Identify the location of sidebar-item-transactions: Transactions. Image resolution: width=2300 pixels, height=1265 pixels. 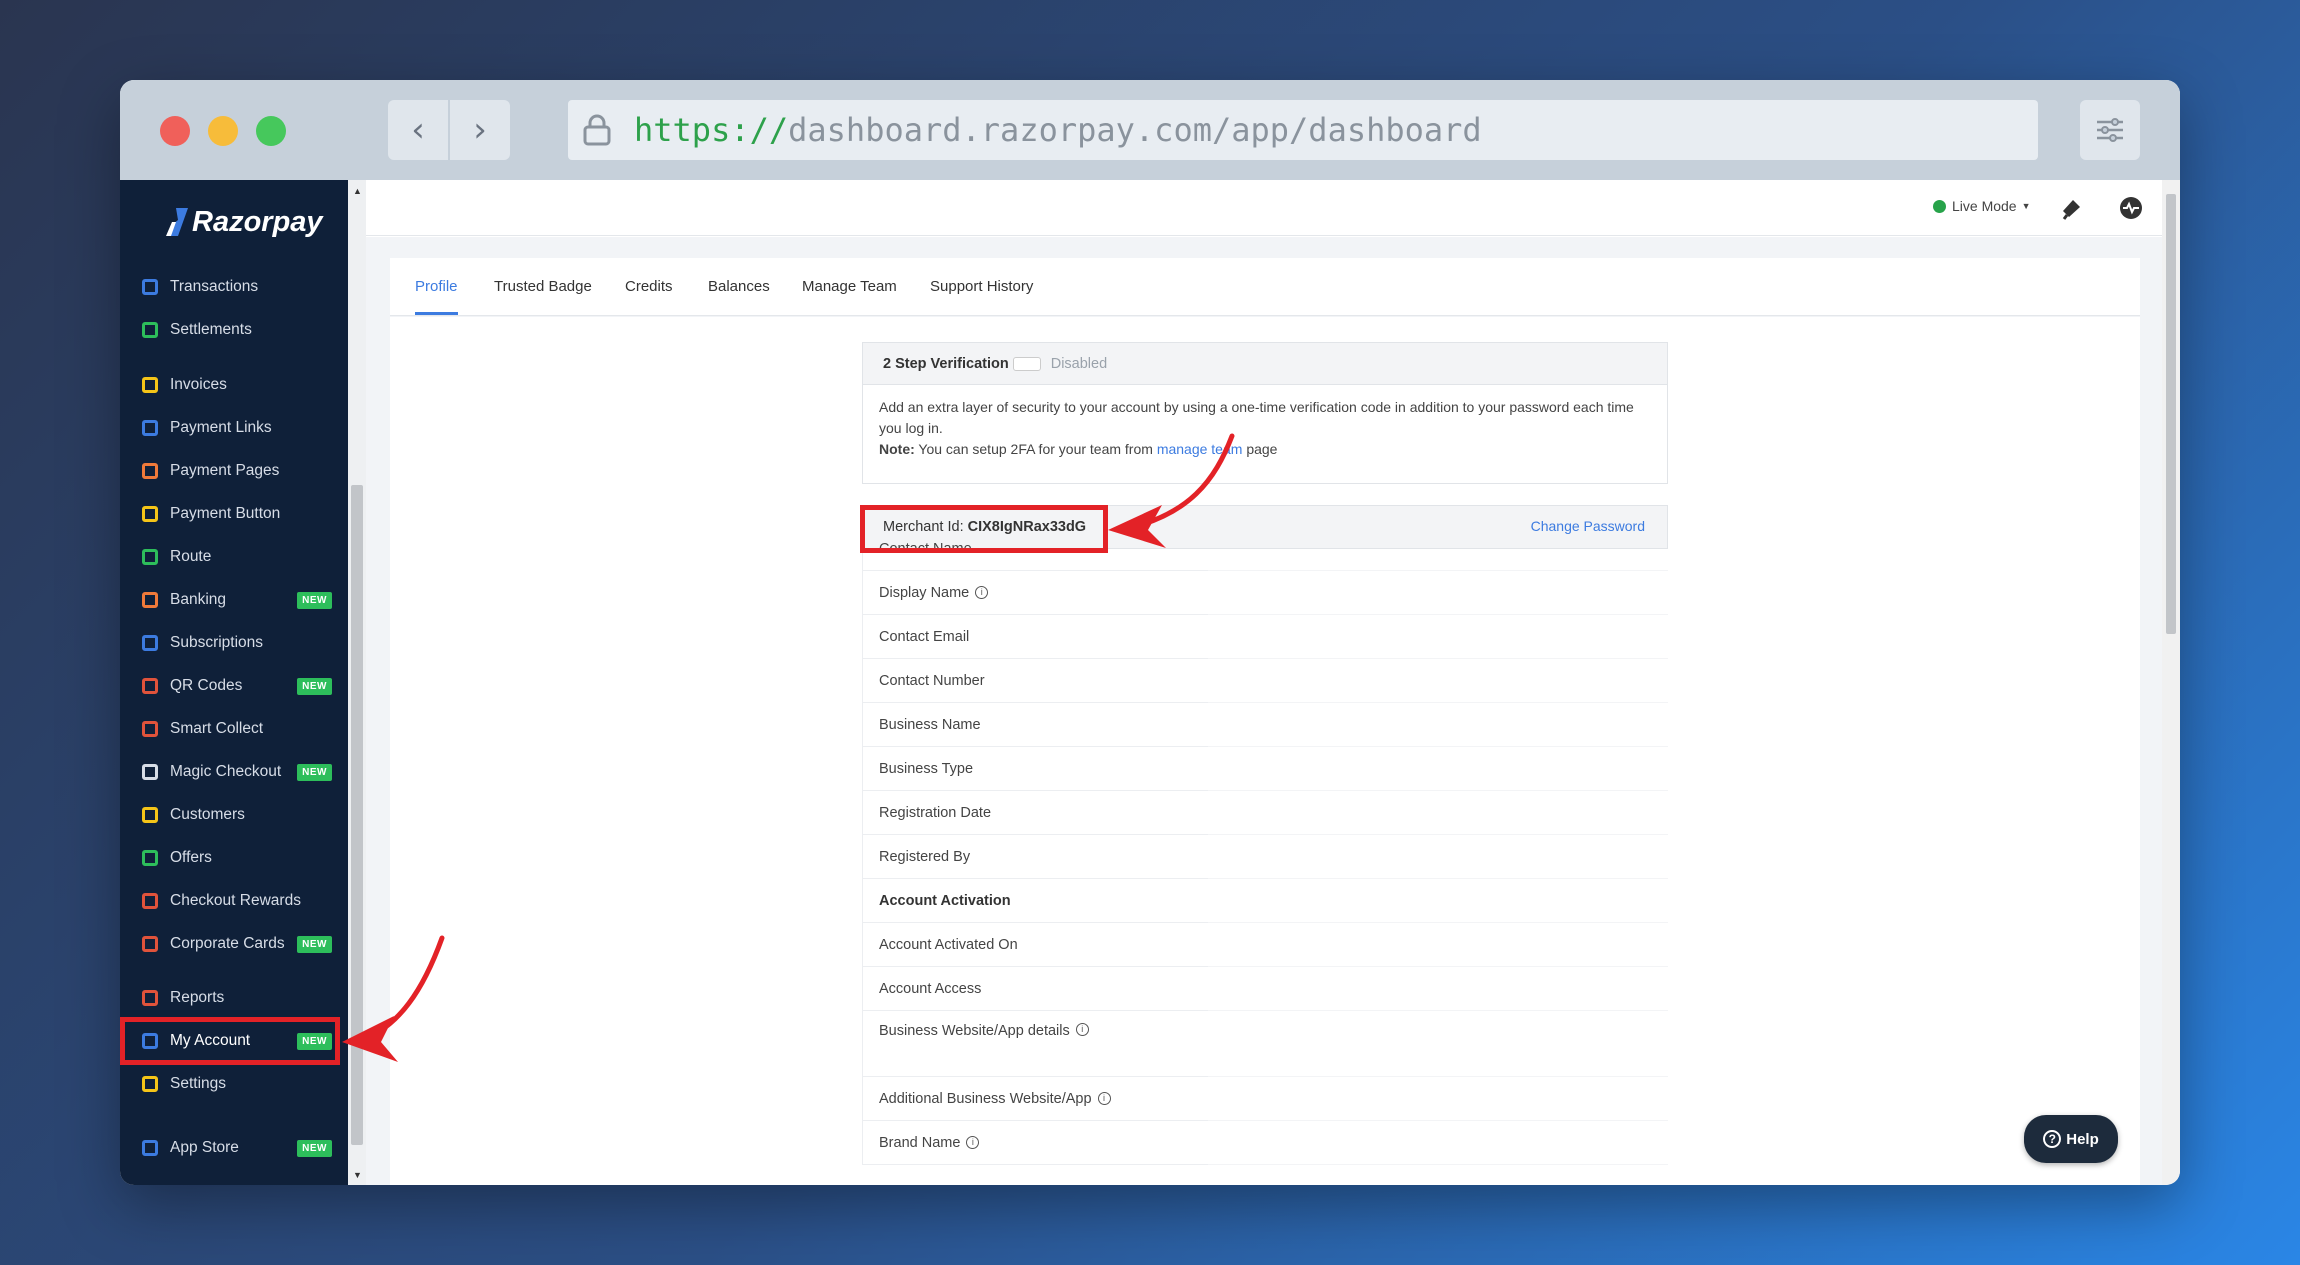
(234, 287).